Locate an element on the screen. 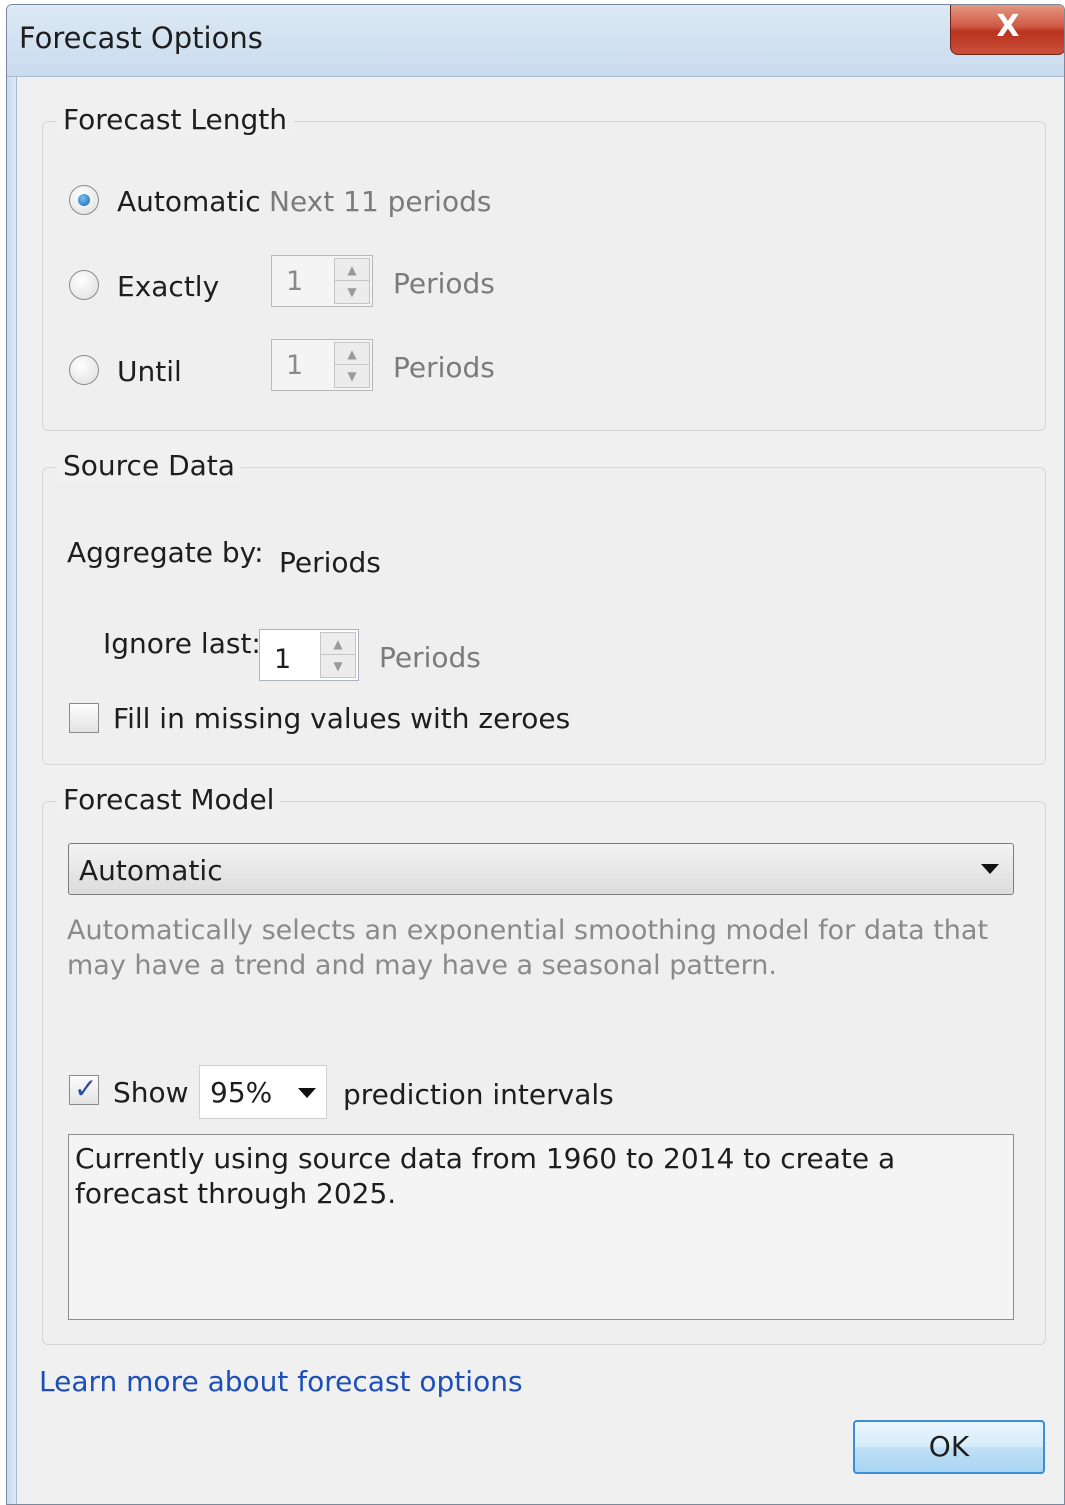 This screenshot has height=1505, width=1065. ok-label: OK is located at coordinates (949, 1446).